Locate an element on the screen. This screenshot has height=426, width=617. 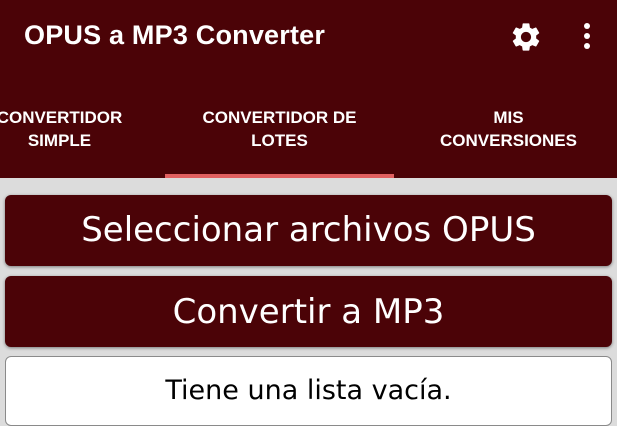
tab-convertidor-simple: CONVERTIDOR SIMPLE is located at coordinates (71, 136).